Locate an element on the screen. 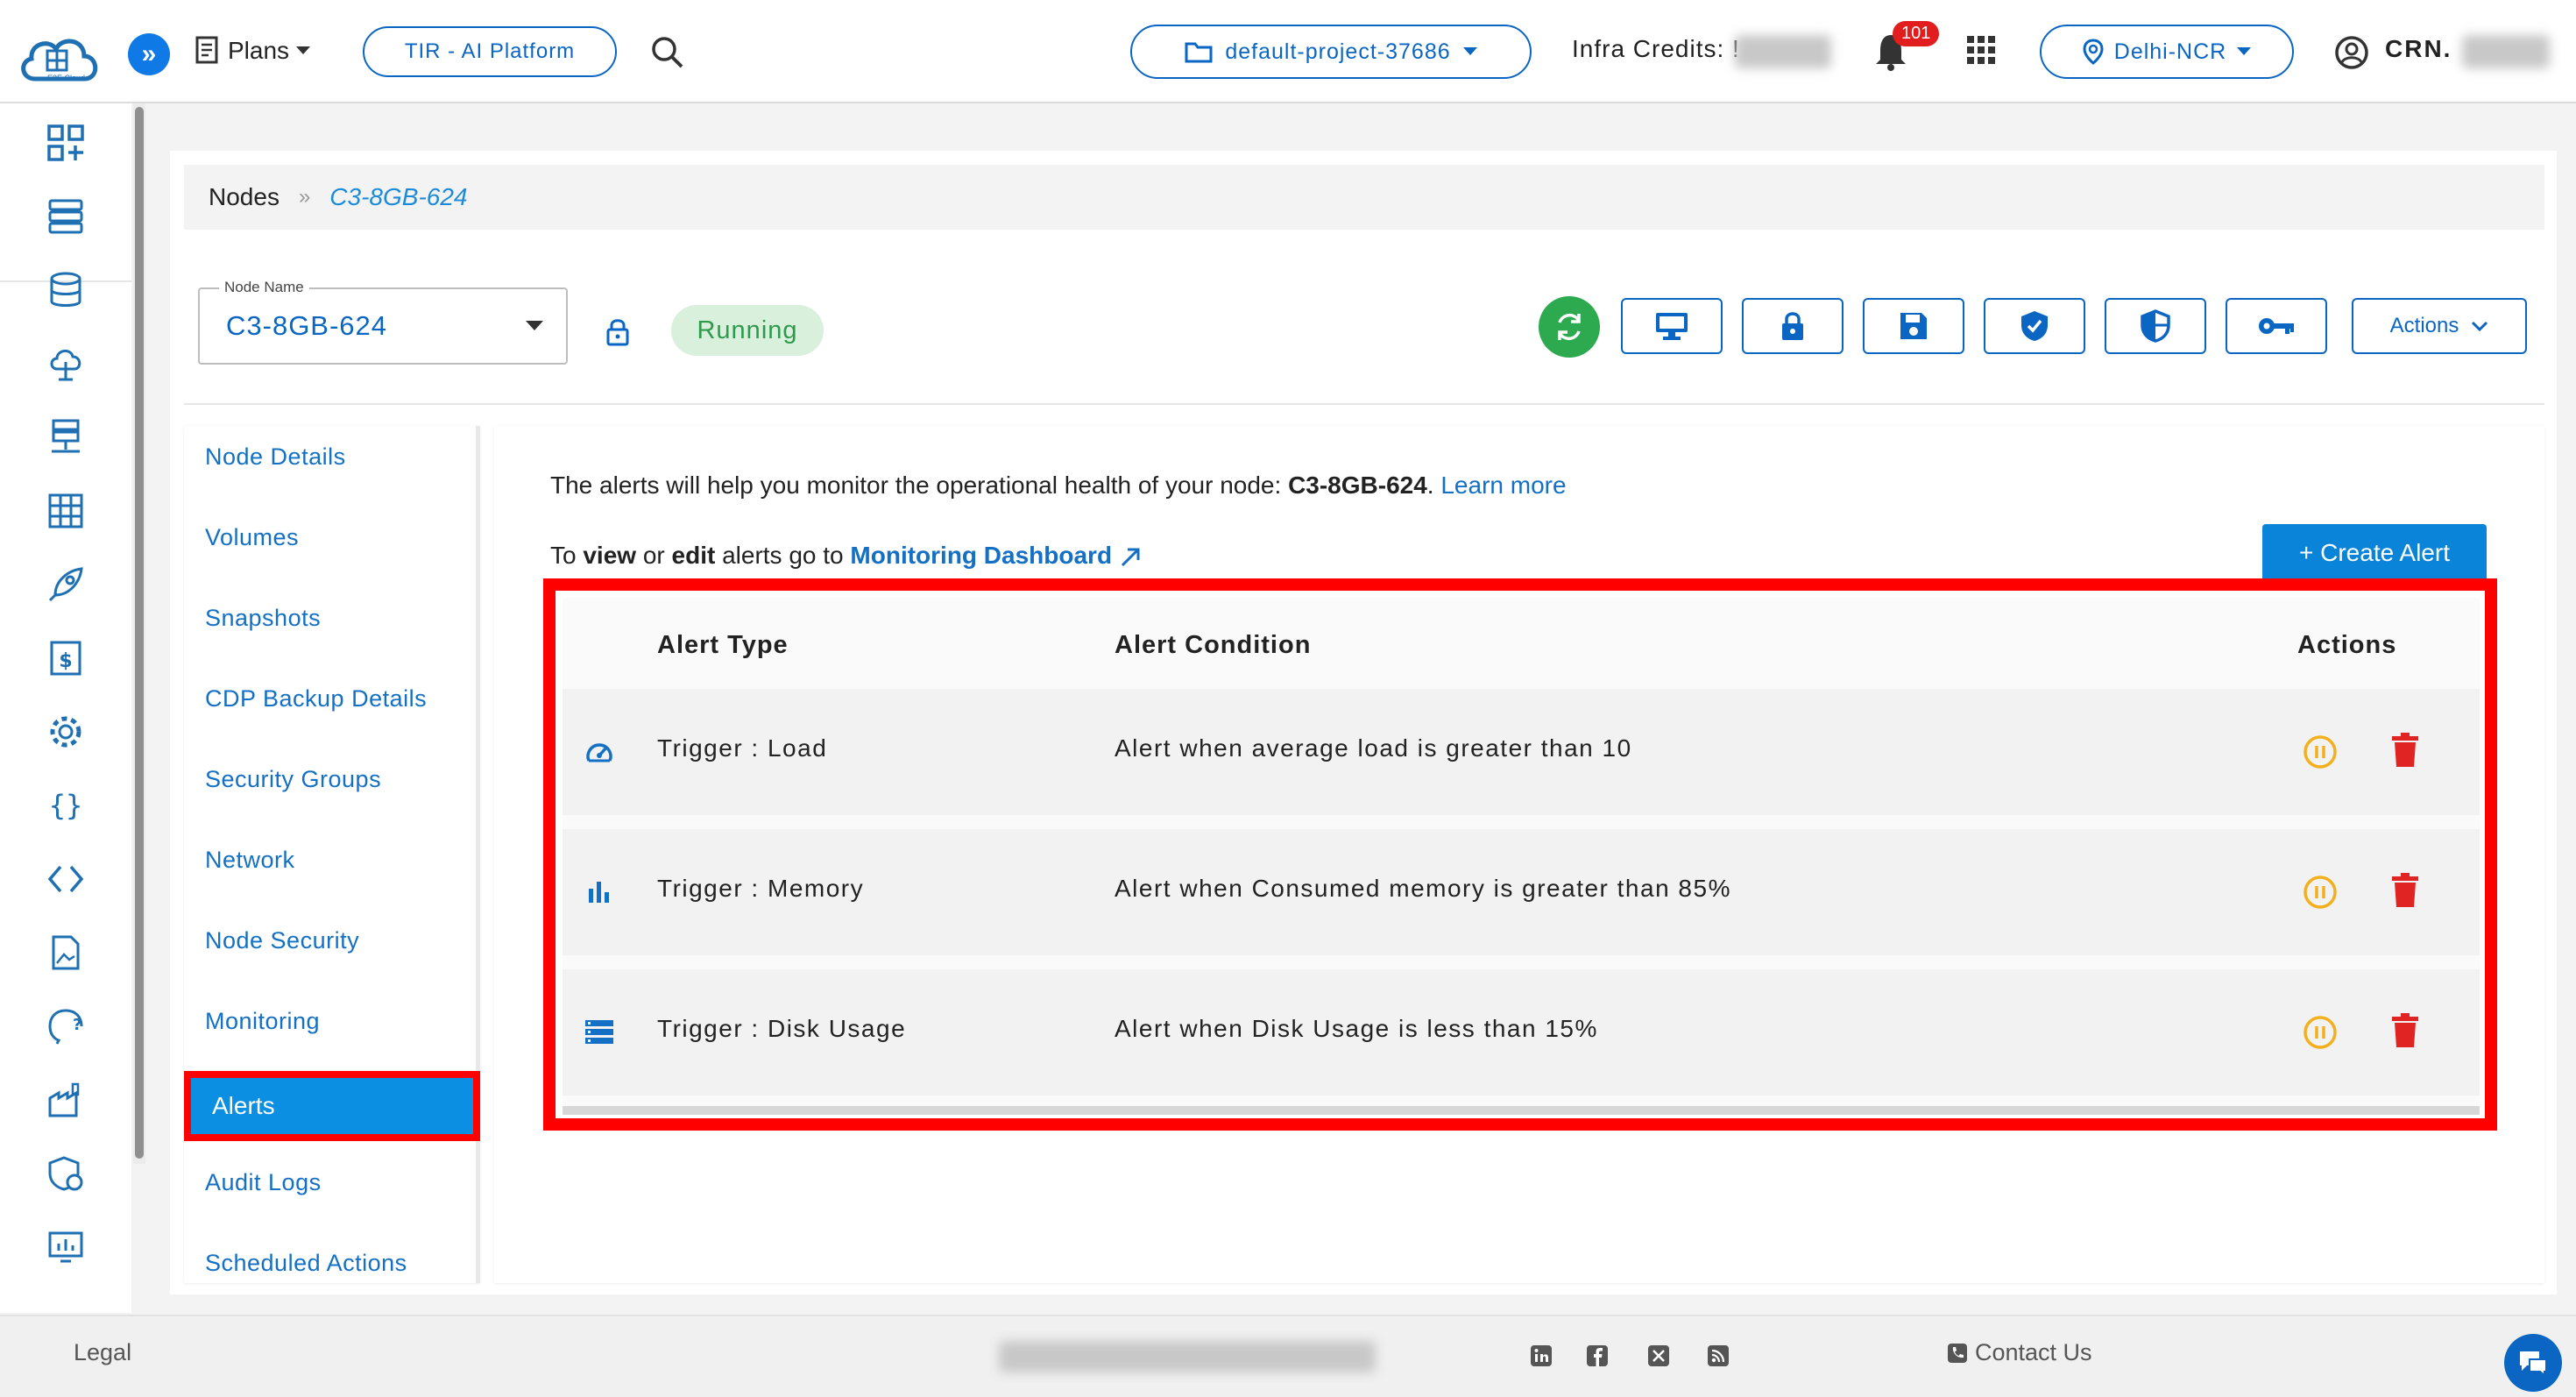 The width and height of the screenshot is (2576, 1397). database-icon is located at coordinates (66, 290).